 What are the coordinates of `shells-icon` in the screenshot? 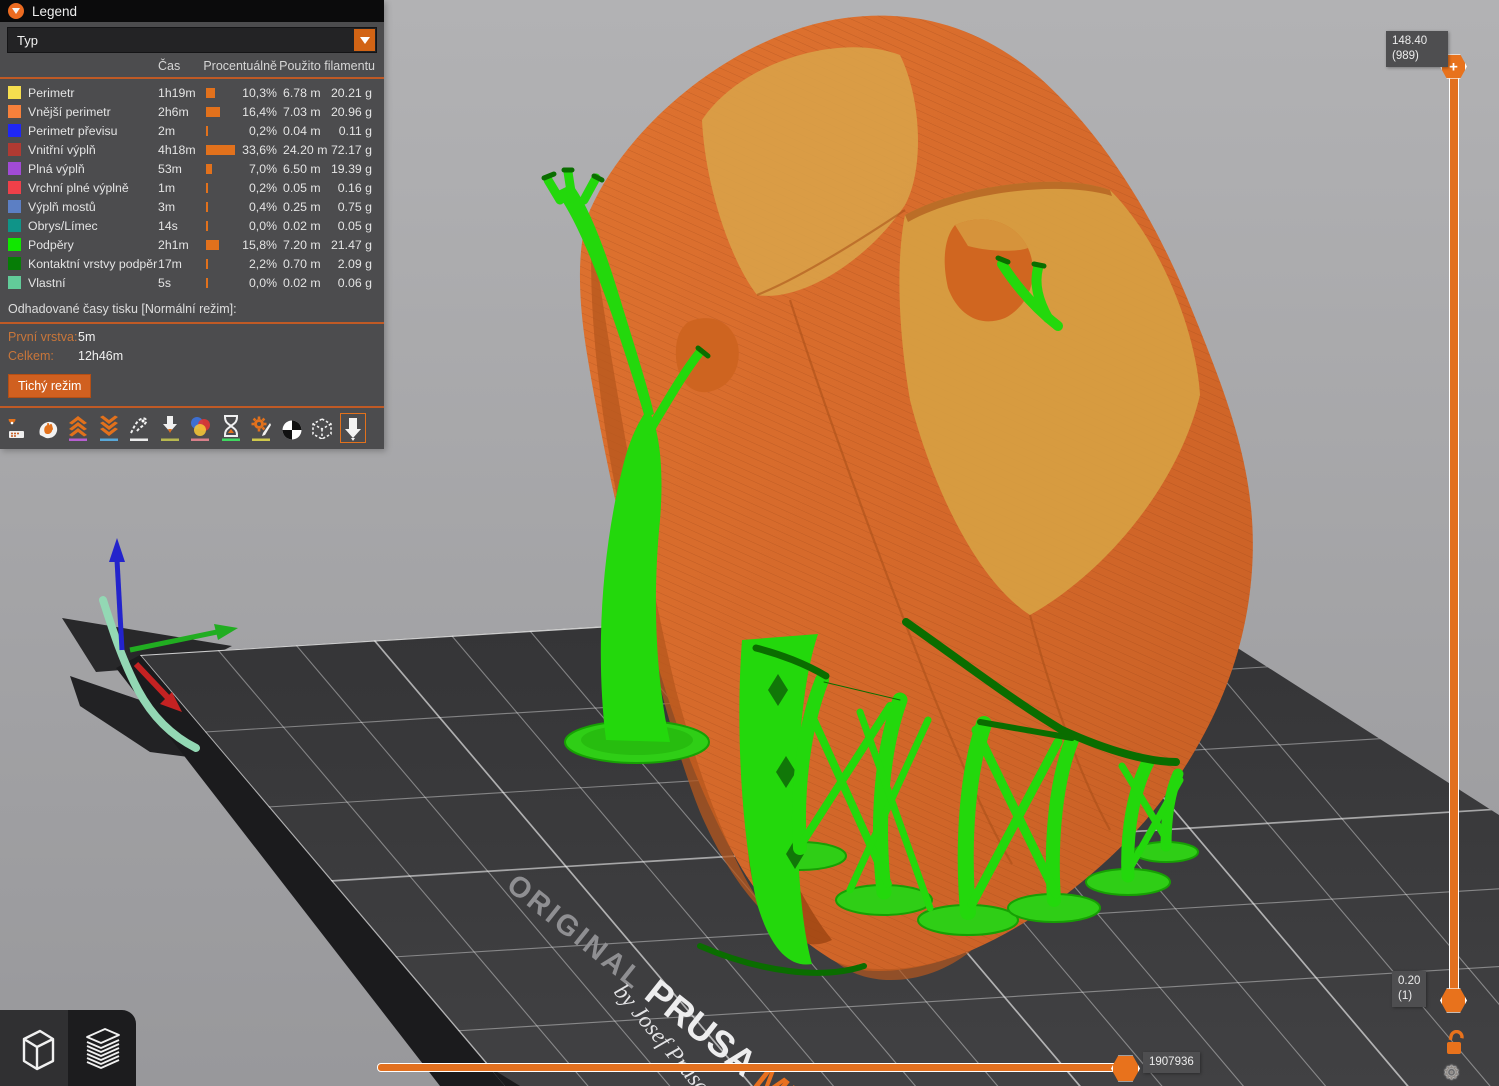 It's located at (322, 428).